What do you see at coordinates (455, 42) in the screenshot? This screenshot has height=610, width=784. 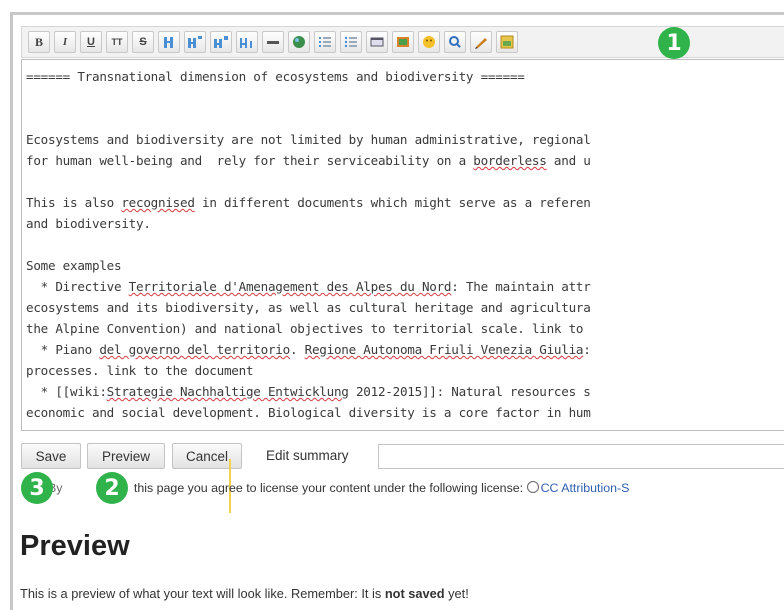 I see `search-icon` at bounding box center [455, 42].